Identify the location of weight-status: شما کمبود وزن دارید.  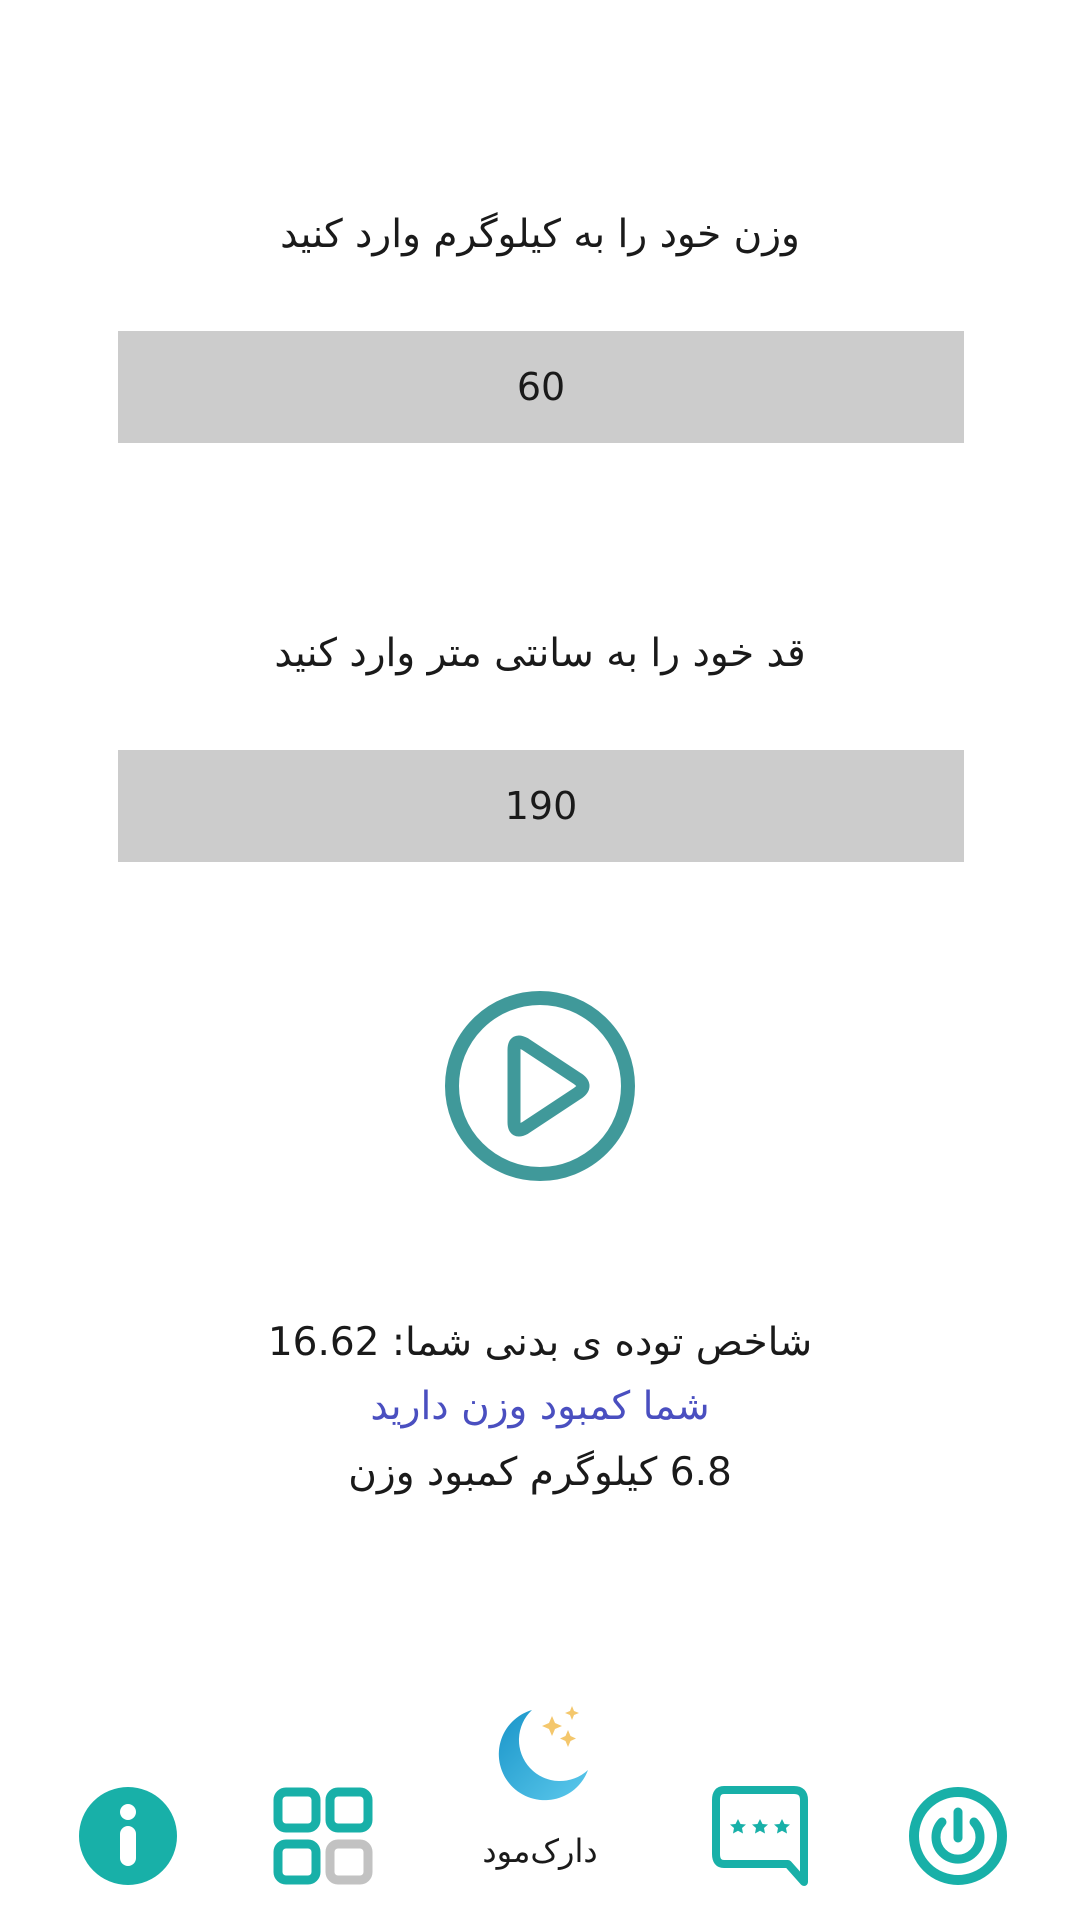
(540, 1406).